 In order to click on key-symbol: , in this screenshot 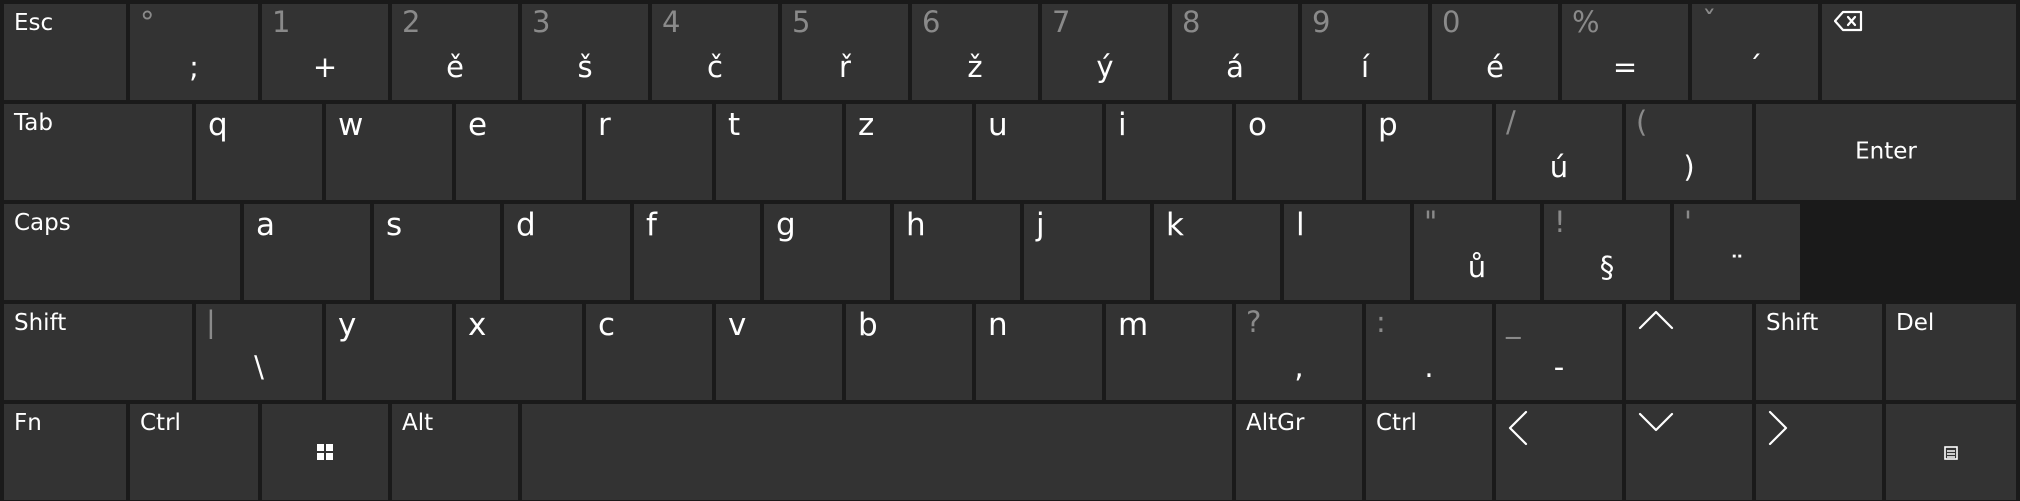, I will do `click(1299, 367)`.